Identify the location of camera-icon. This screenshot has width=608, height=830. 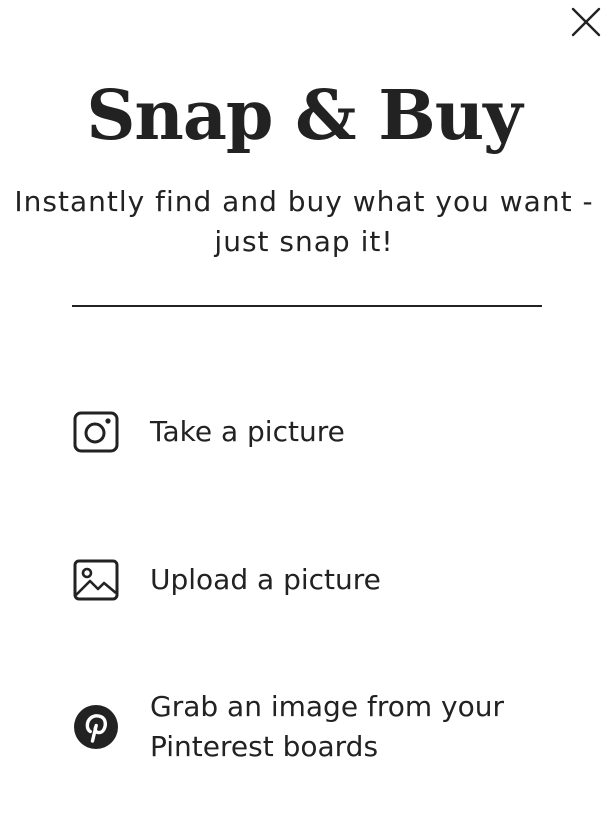
(96, 432).